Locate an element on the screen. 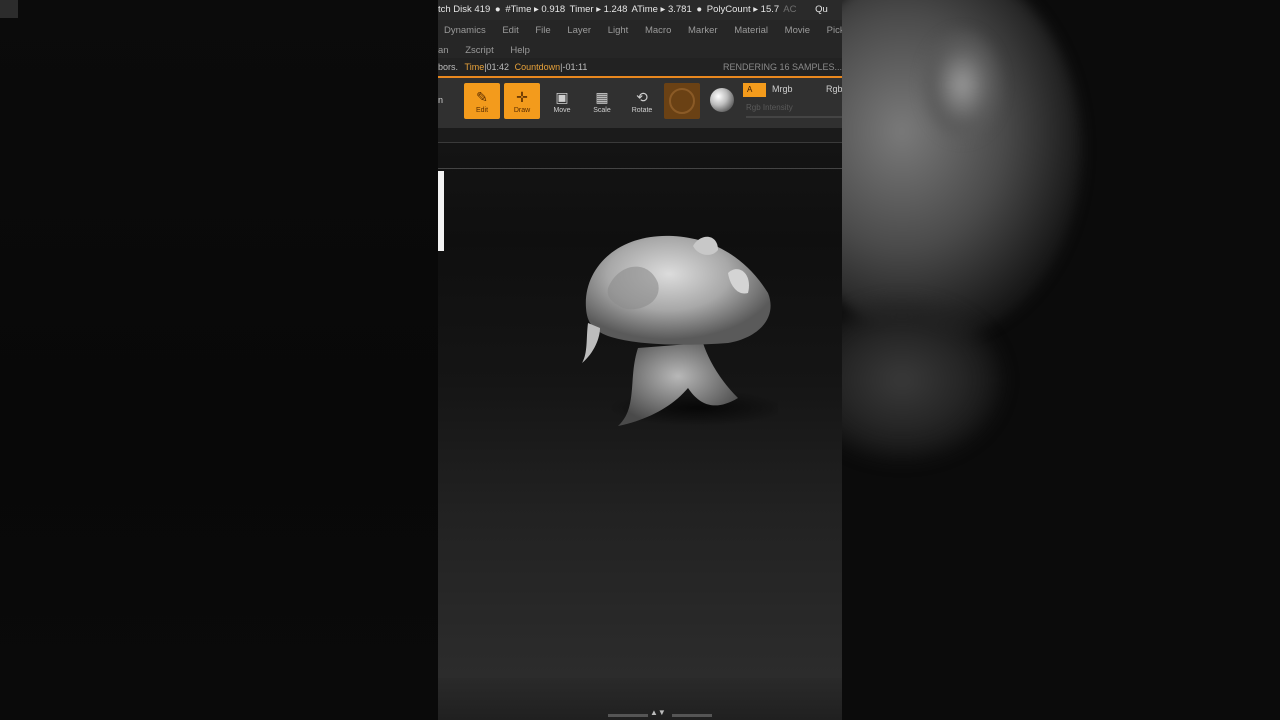 The image size is (1280, 720). time-value: |01:42 is located at coordinates (497, 67).